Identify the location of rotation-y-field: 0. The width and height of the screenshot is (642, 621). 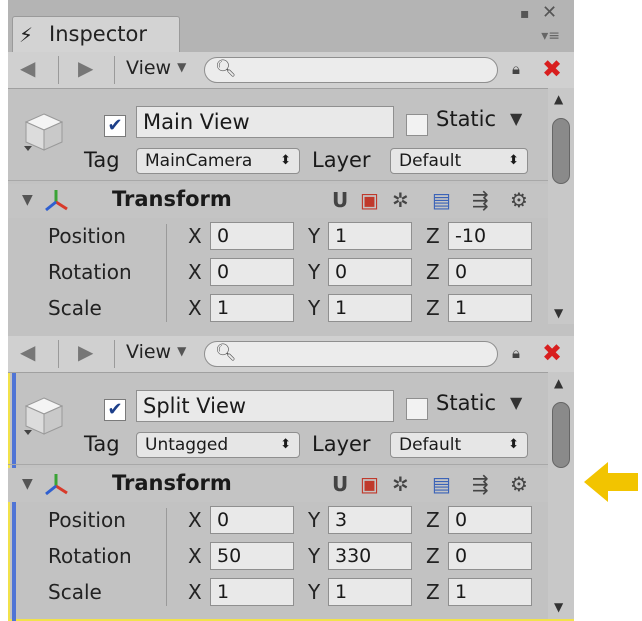
(370, 272).